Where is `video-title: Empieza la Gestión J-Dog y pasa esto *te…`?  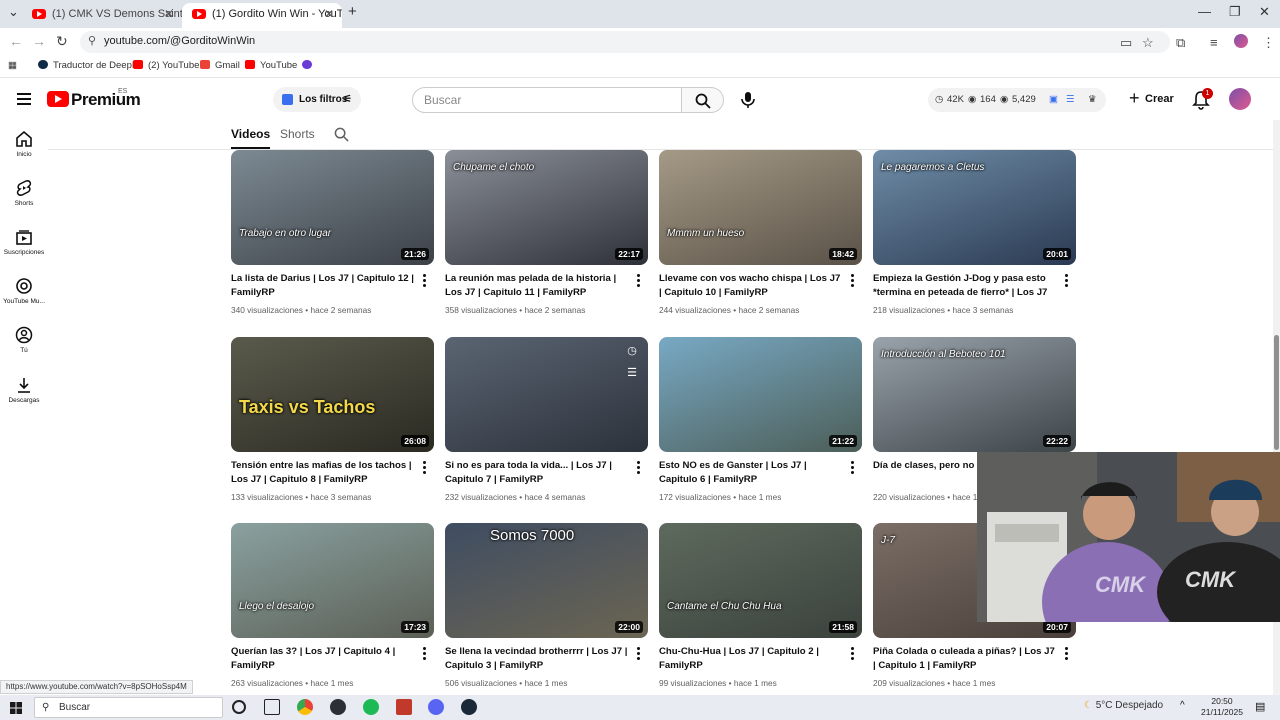 video-title: Empieza la Gestión J-Dog y pasa esto *te… is located at coordinates (966, 286).